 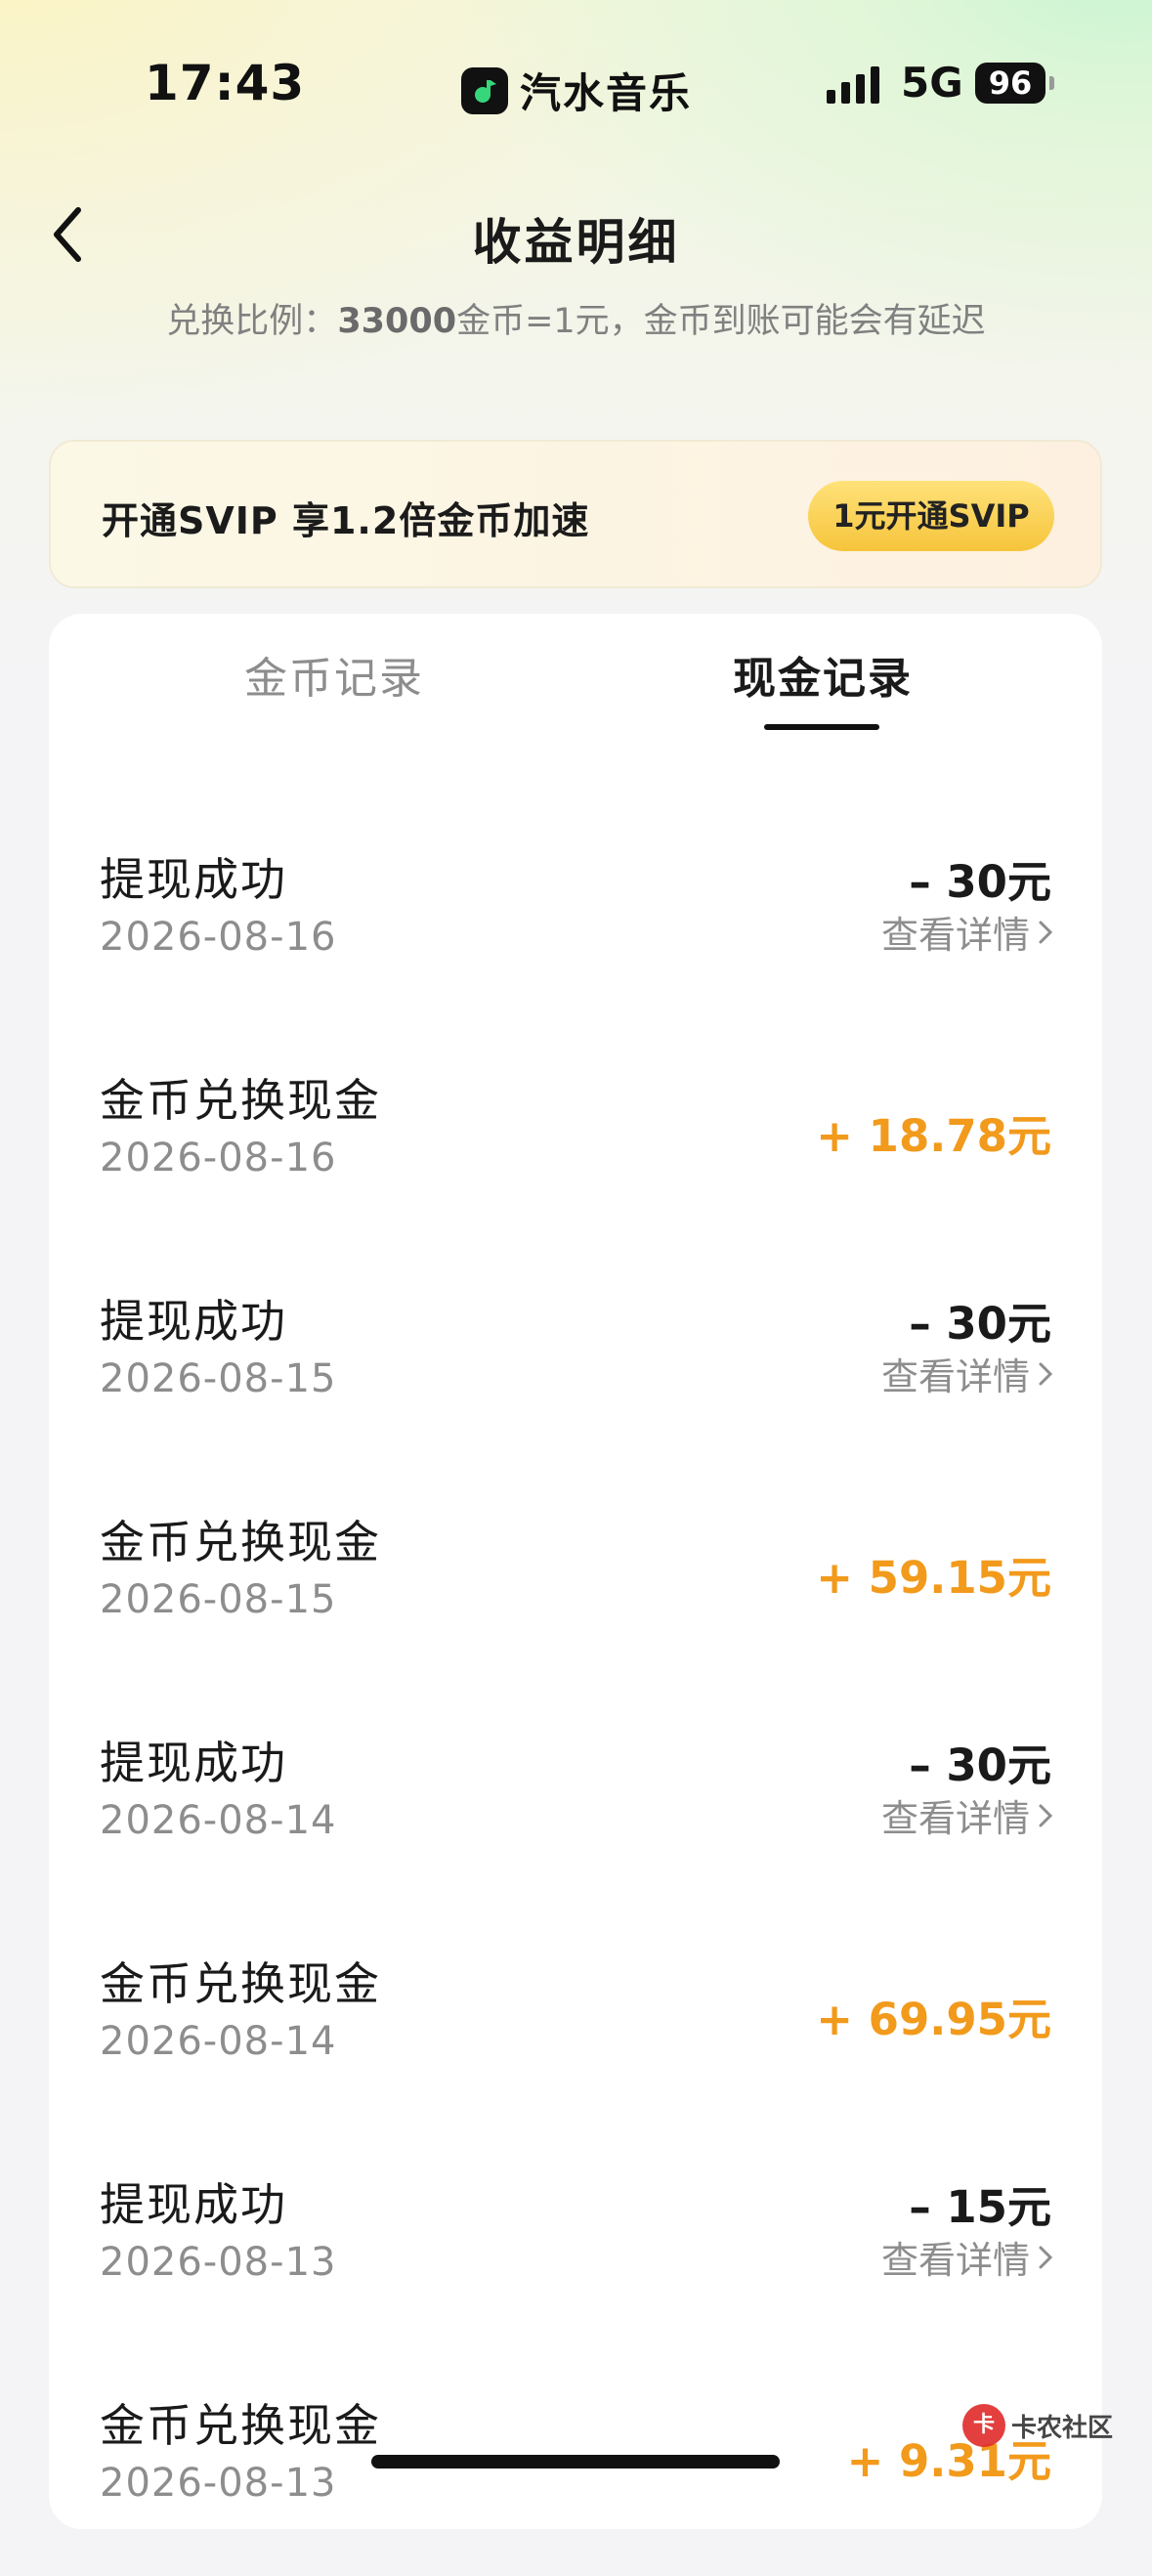 What do you see at coordinates (575, 2262) in the screenshot?
I see `list-item: 提现成功 2026-08-13 – 15元 查看详情` at bounding box center [575, 2262].